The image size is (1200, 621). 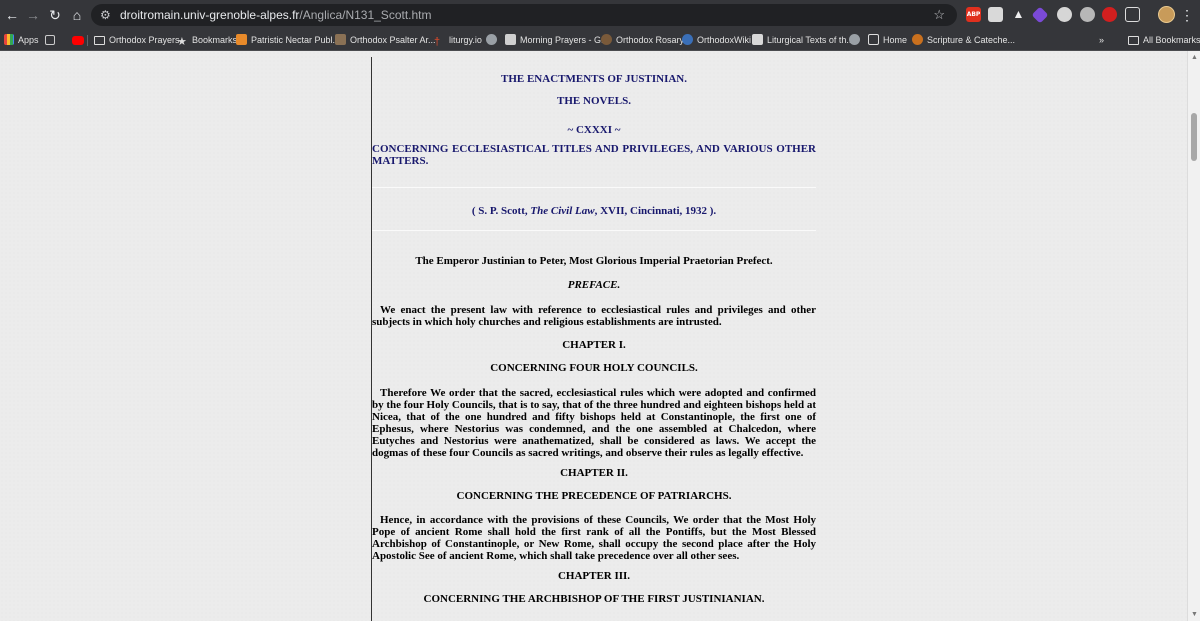 I want to click on bookmark-item: OrthodoxWiki, so click(x=716, y=40).